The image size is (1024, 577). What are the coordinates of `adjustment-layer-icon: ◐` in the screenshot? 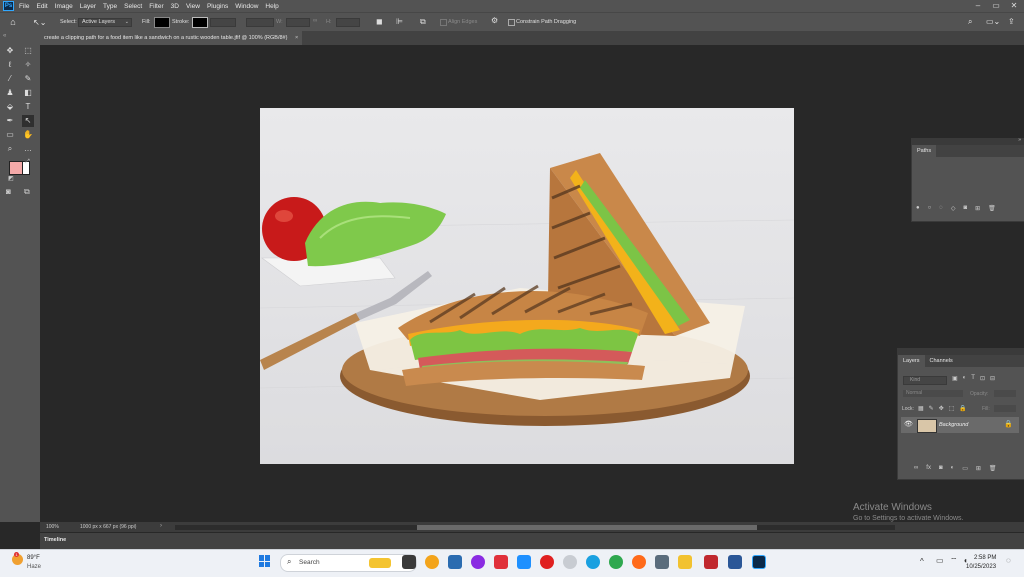 It's located at (953, 468).